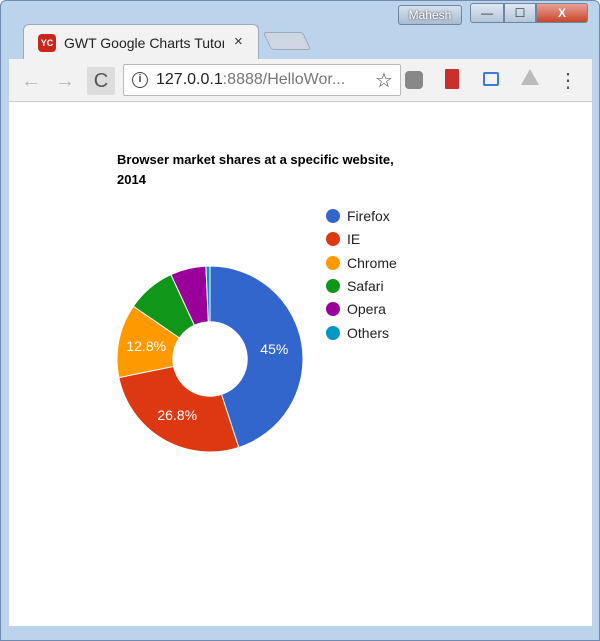  What do you see at coordinates (366, 309) in the screenshot?
I see `legend-label: Opera` at bounding box center [366, 309].